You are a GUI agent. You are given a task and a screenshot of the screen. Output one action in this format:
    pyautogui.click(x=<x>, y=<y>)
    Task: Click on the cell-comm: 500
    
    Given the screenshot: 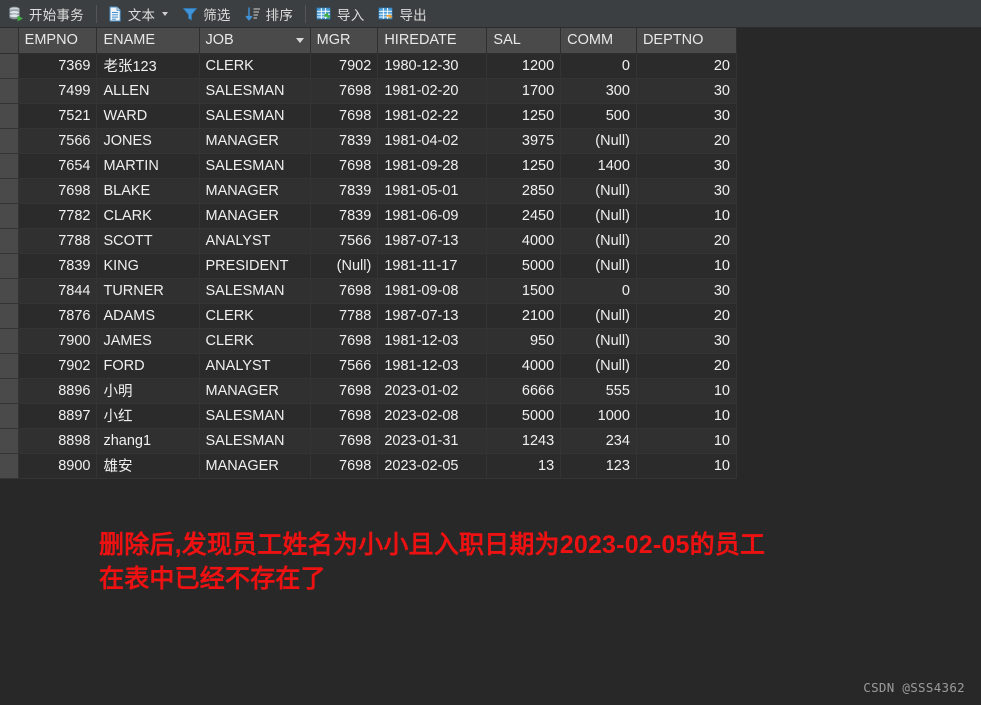 What is the action you would take?
    pyautogui.click(x=598, y=116)
    